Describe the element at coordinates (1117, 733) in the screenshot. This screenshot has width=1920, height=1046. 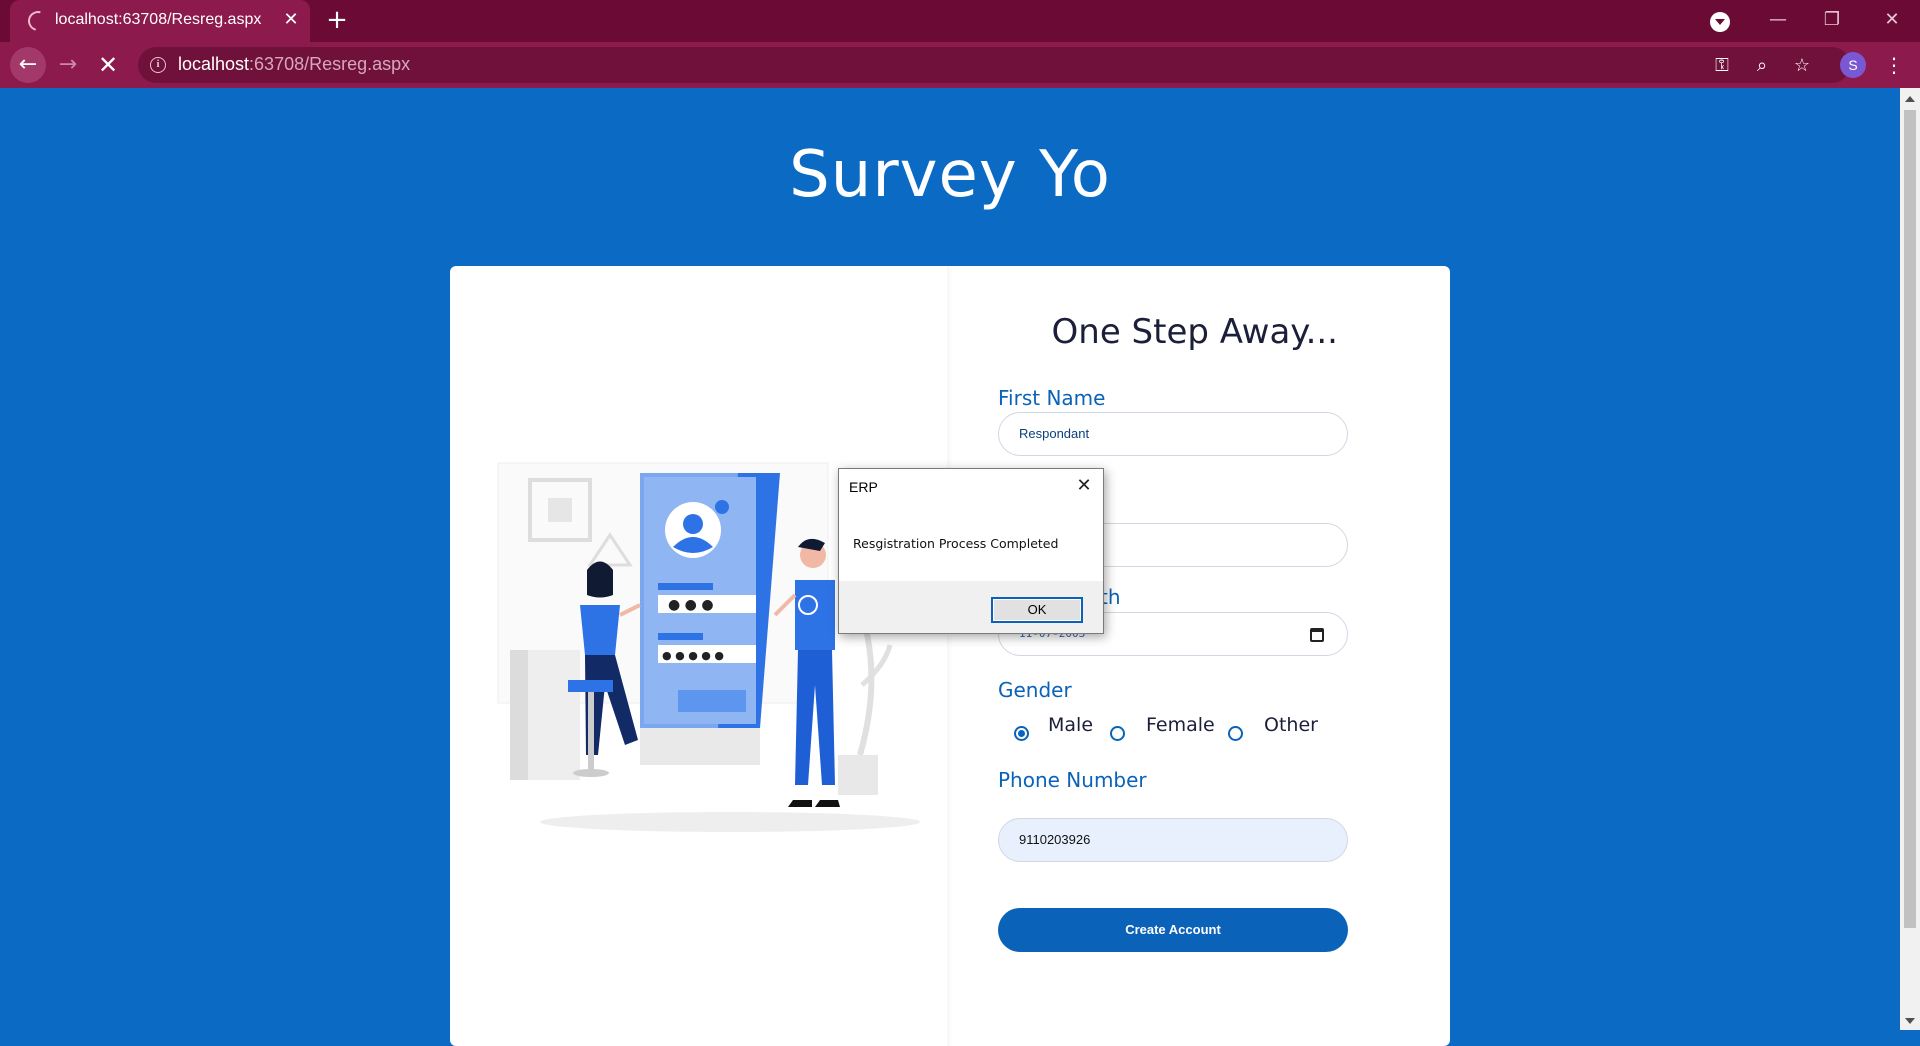
I see `gender-radio-female` at that location.